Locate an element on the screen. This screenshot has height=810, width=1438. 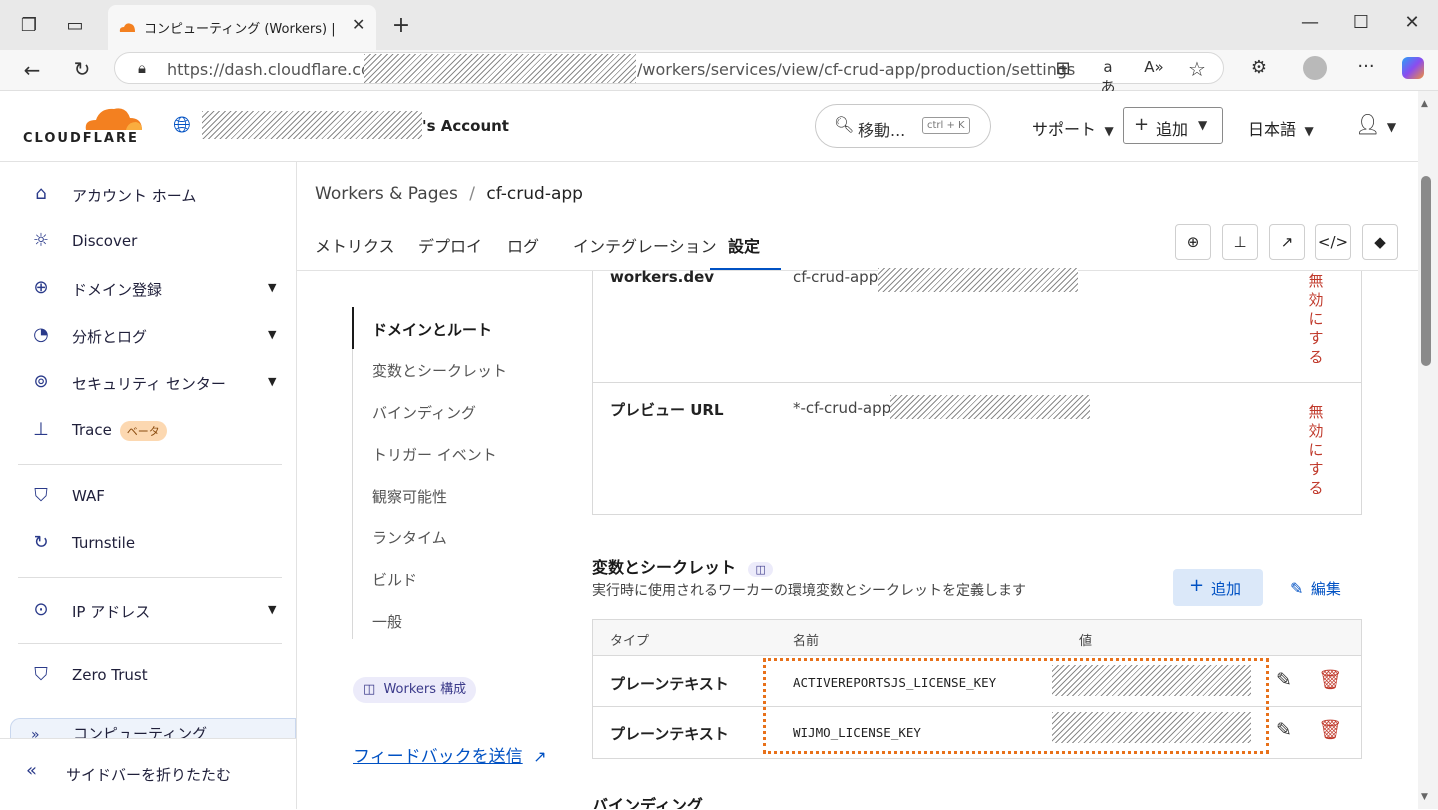
subnav-runtime: ランタイム is located at coordinates (409, 537).